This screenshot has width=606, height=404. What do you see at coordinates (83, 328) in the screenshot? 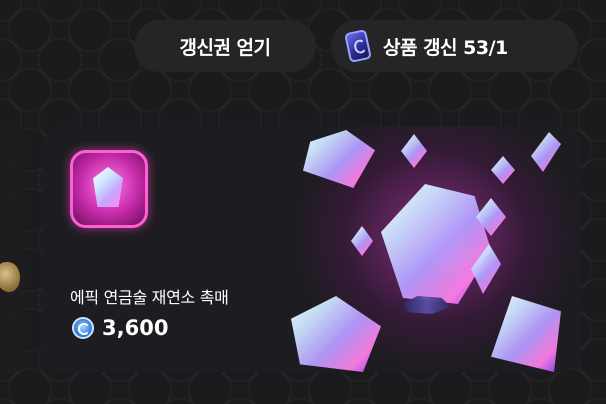
I see `coin-icon` at bounding box center [83, 328].